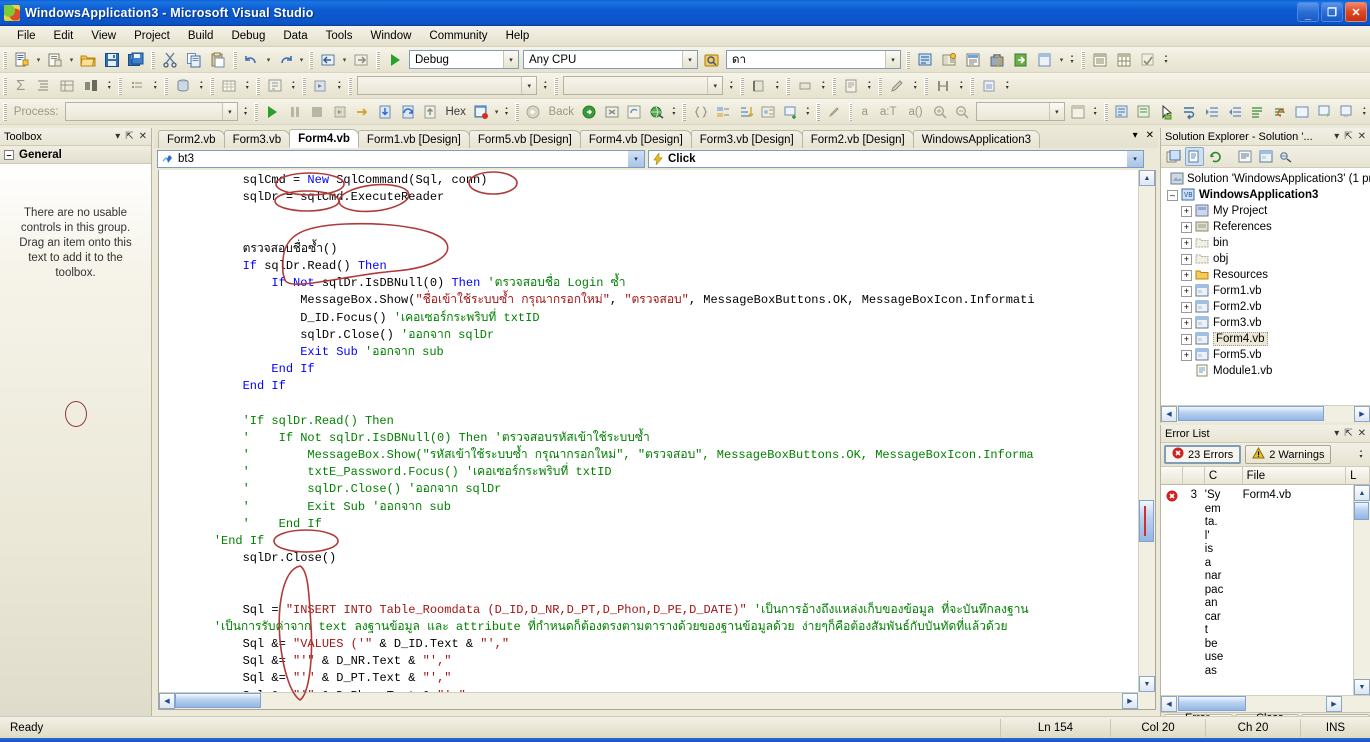  I want to click on show-all-files-icon, so click(1194, 156).